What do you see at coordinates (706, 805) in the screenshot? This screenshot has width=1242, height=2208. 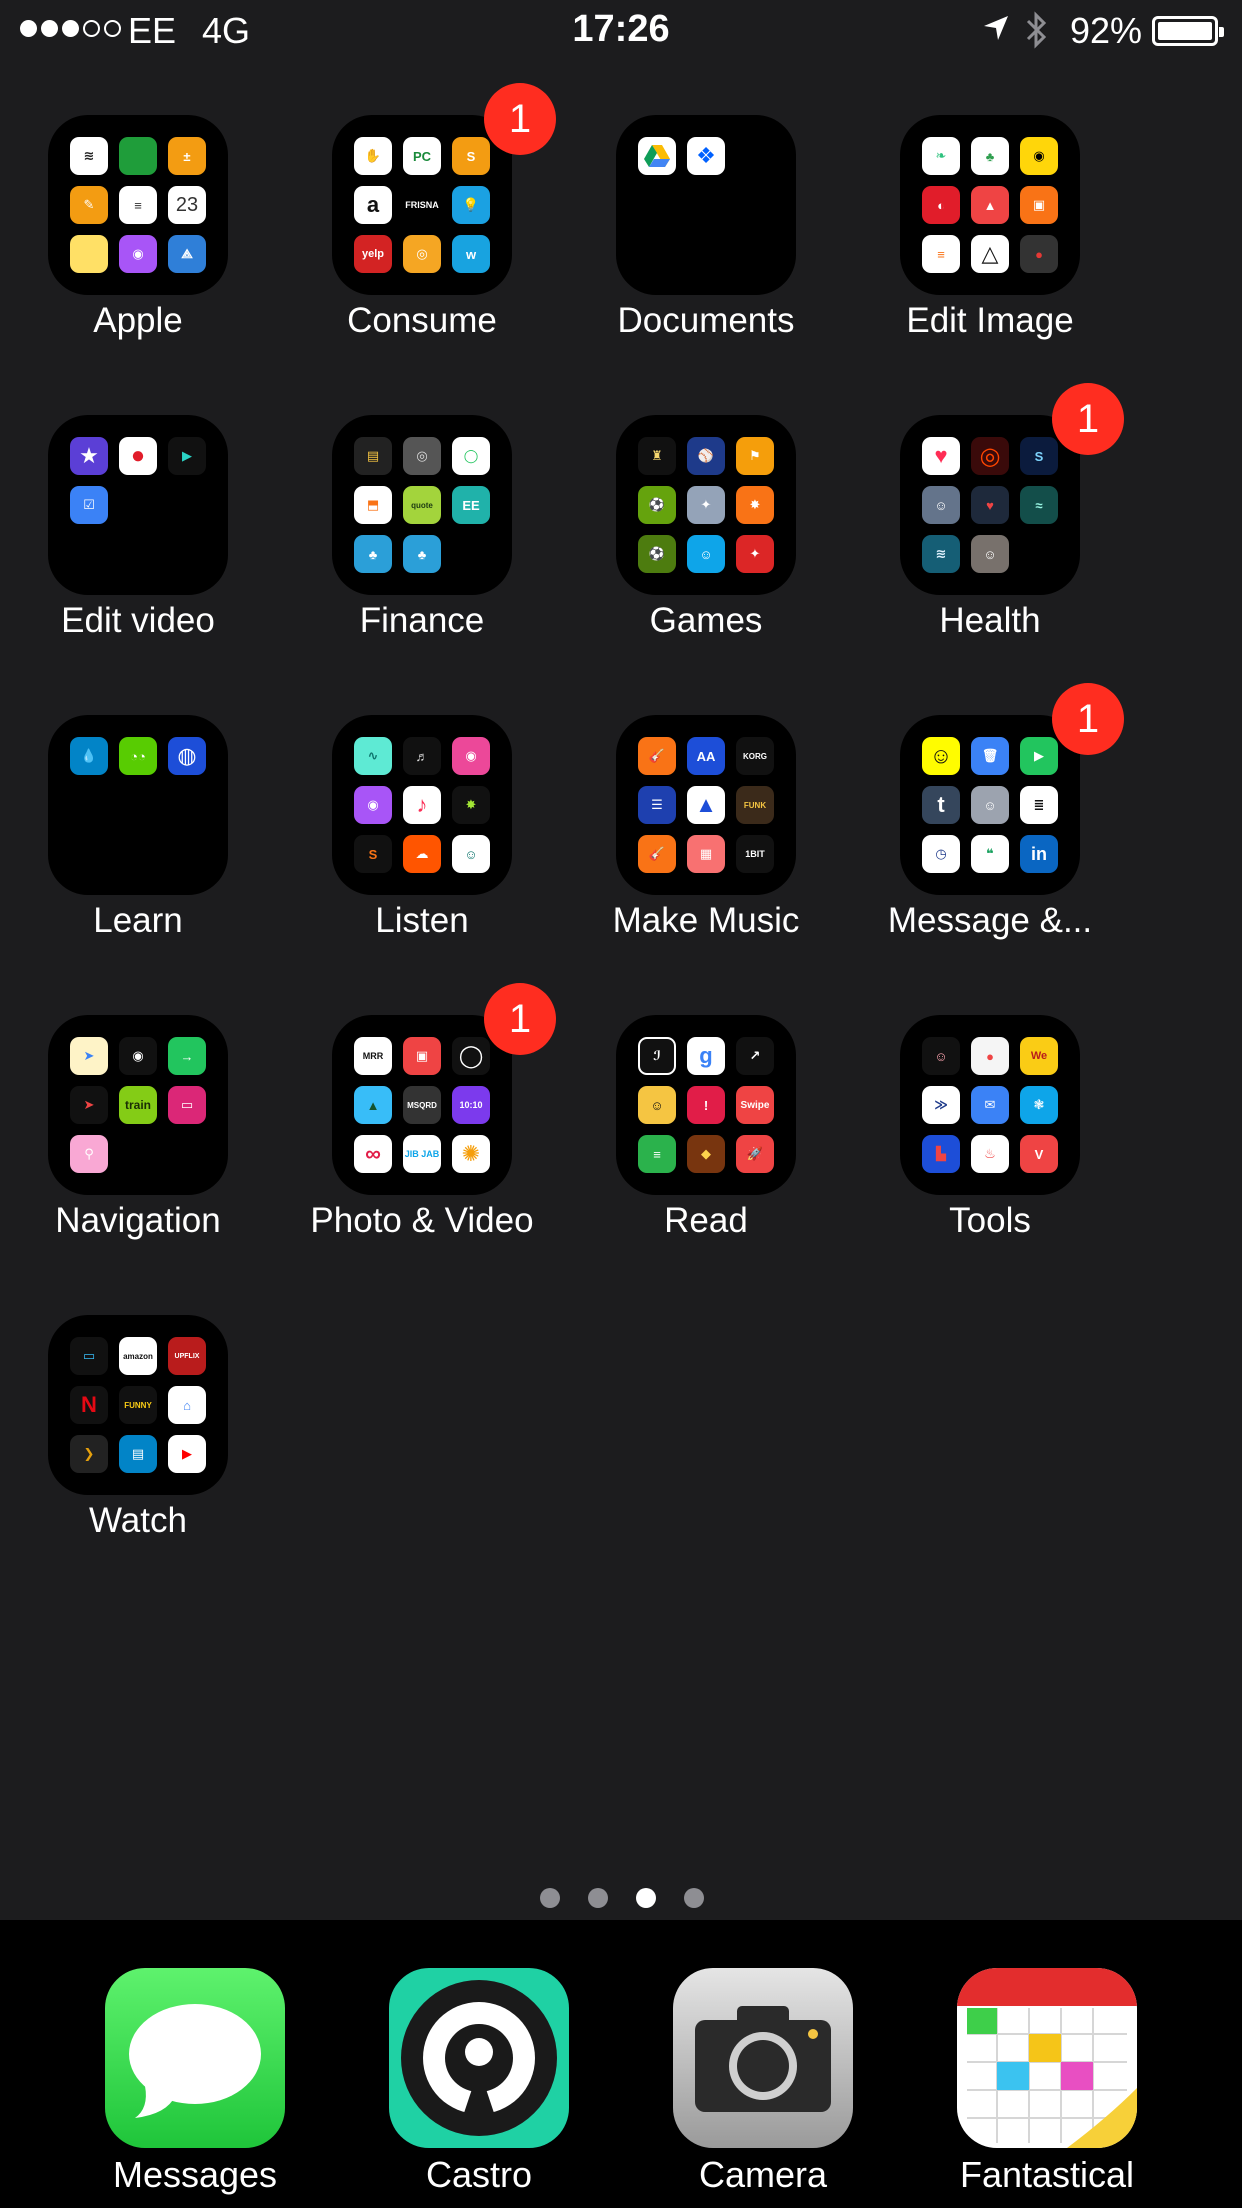 I see `folder-make-music-icon: 🎸 AA KORG ☰ ▲ FUNK 🎸 ▦ 1BIT` at bounding box center [706, 805].